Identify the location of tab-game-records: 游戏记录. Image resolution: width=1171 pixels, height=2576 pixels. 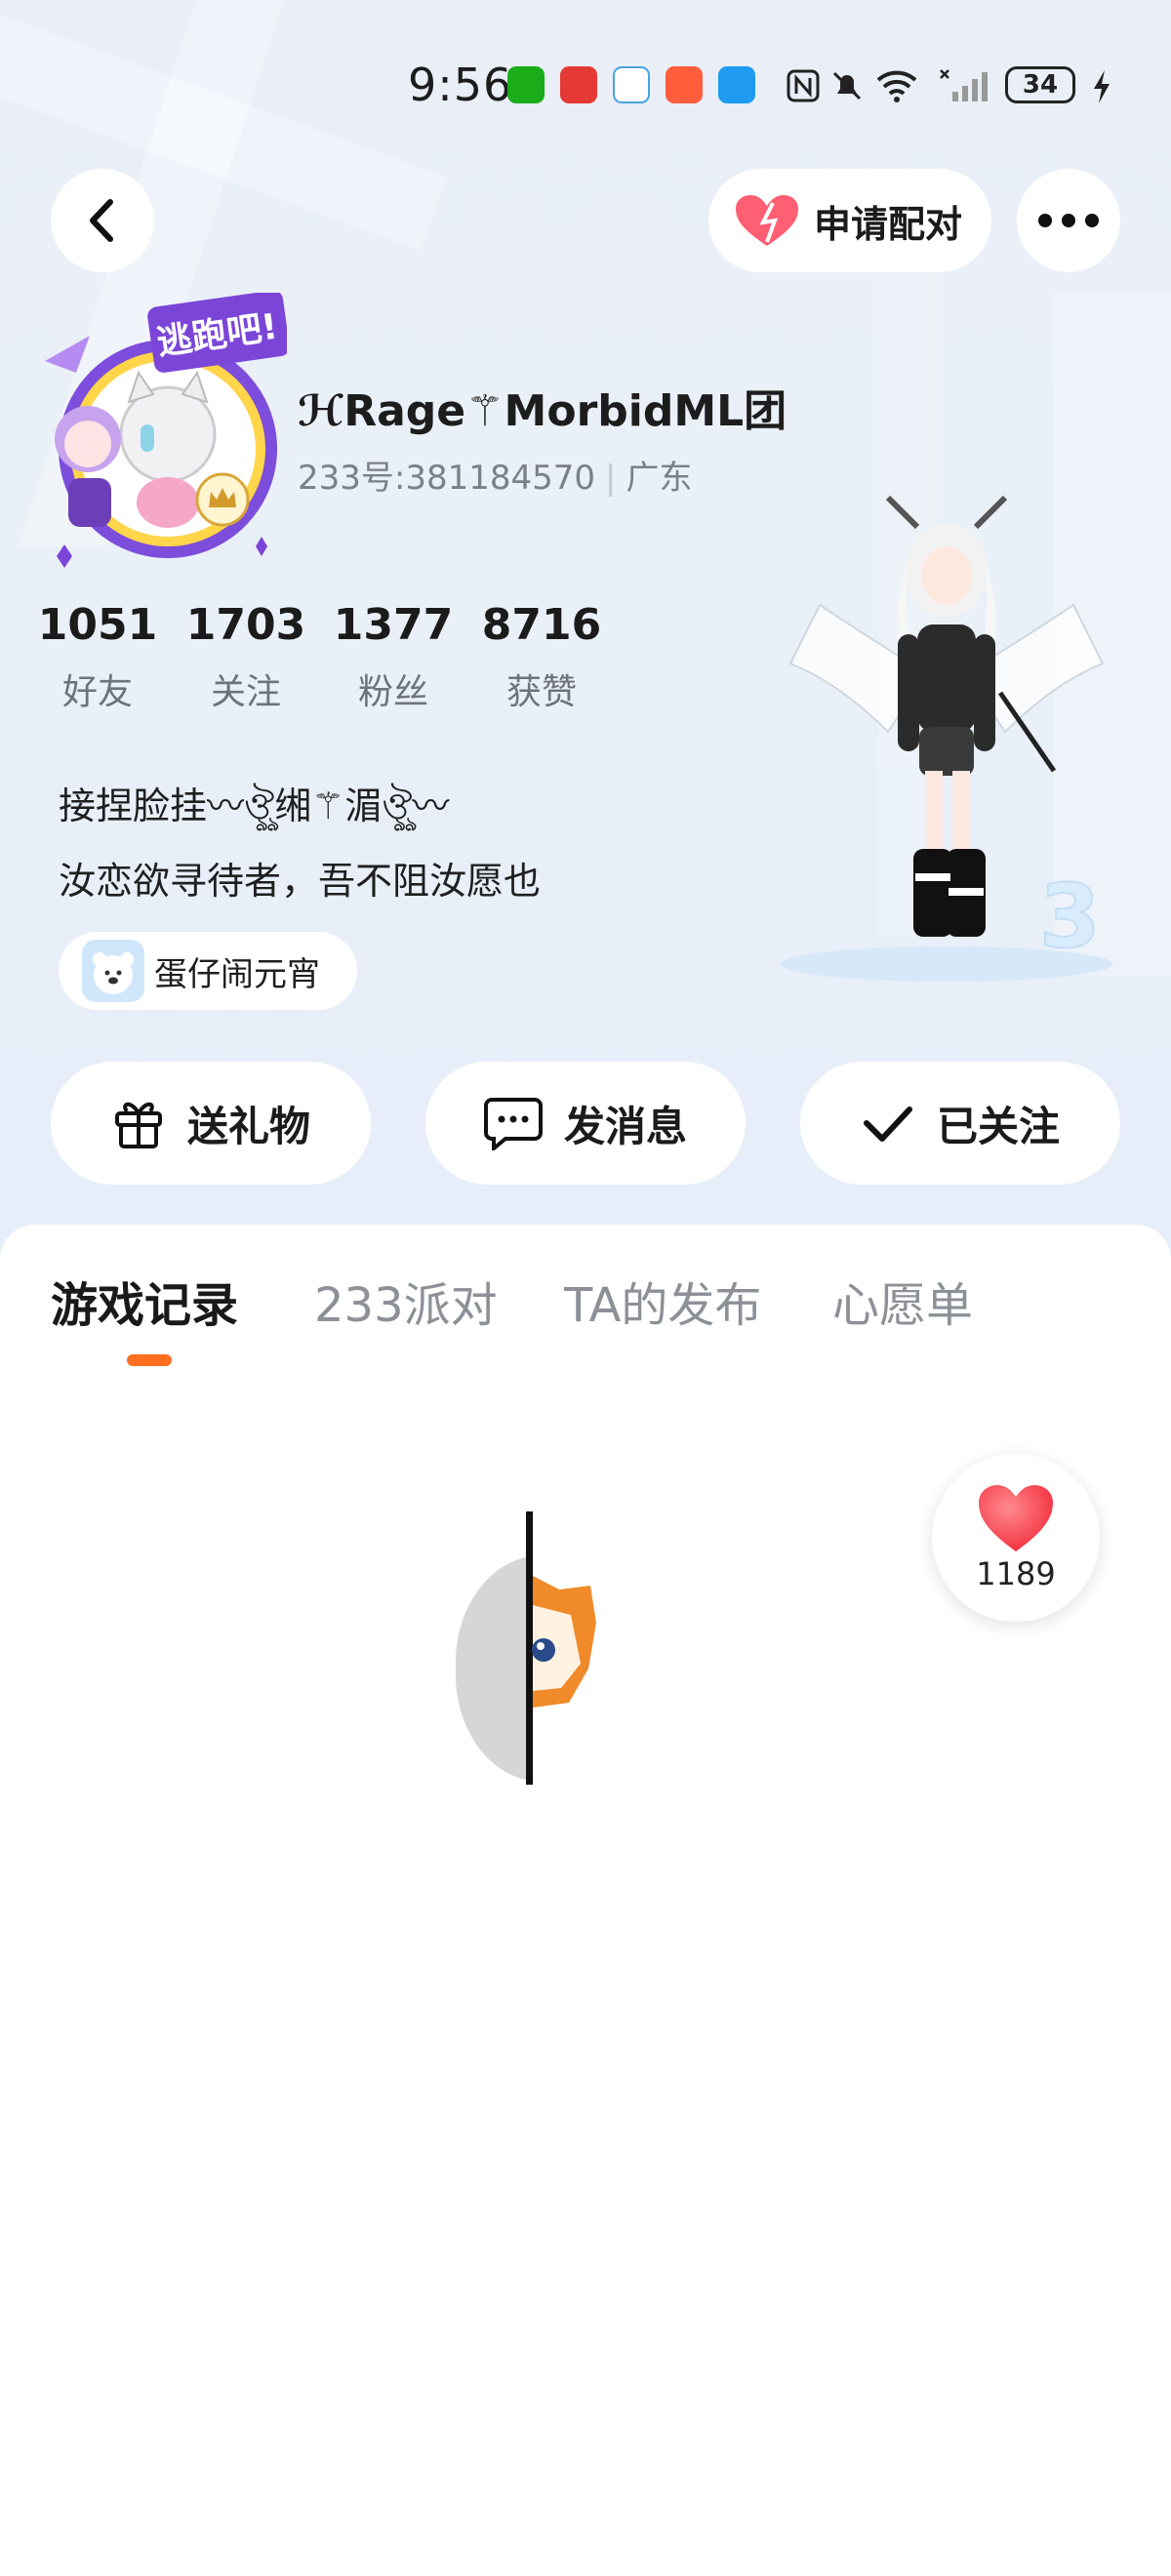
(144, 1301).